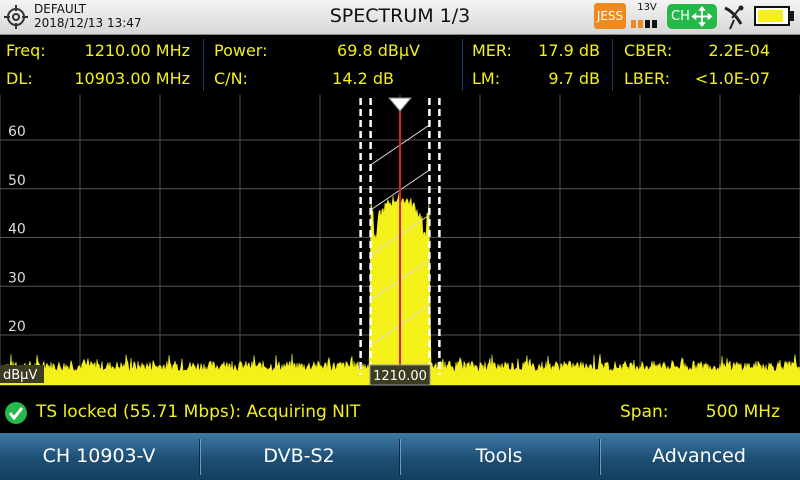 This screenshot has height=480, width=800. What do you see at coordinates (739, 50) in the screenshot?
I see `cber-value: 2.2E-04` at bounding box center [739, 50].